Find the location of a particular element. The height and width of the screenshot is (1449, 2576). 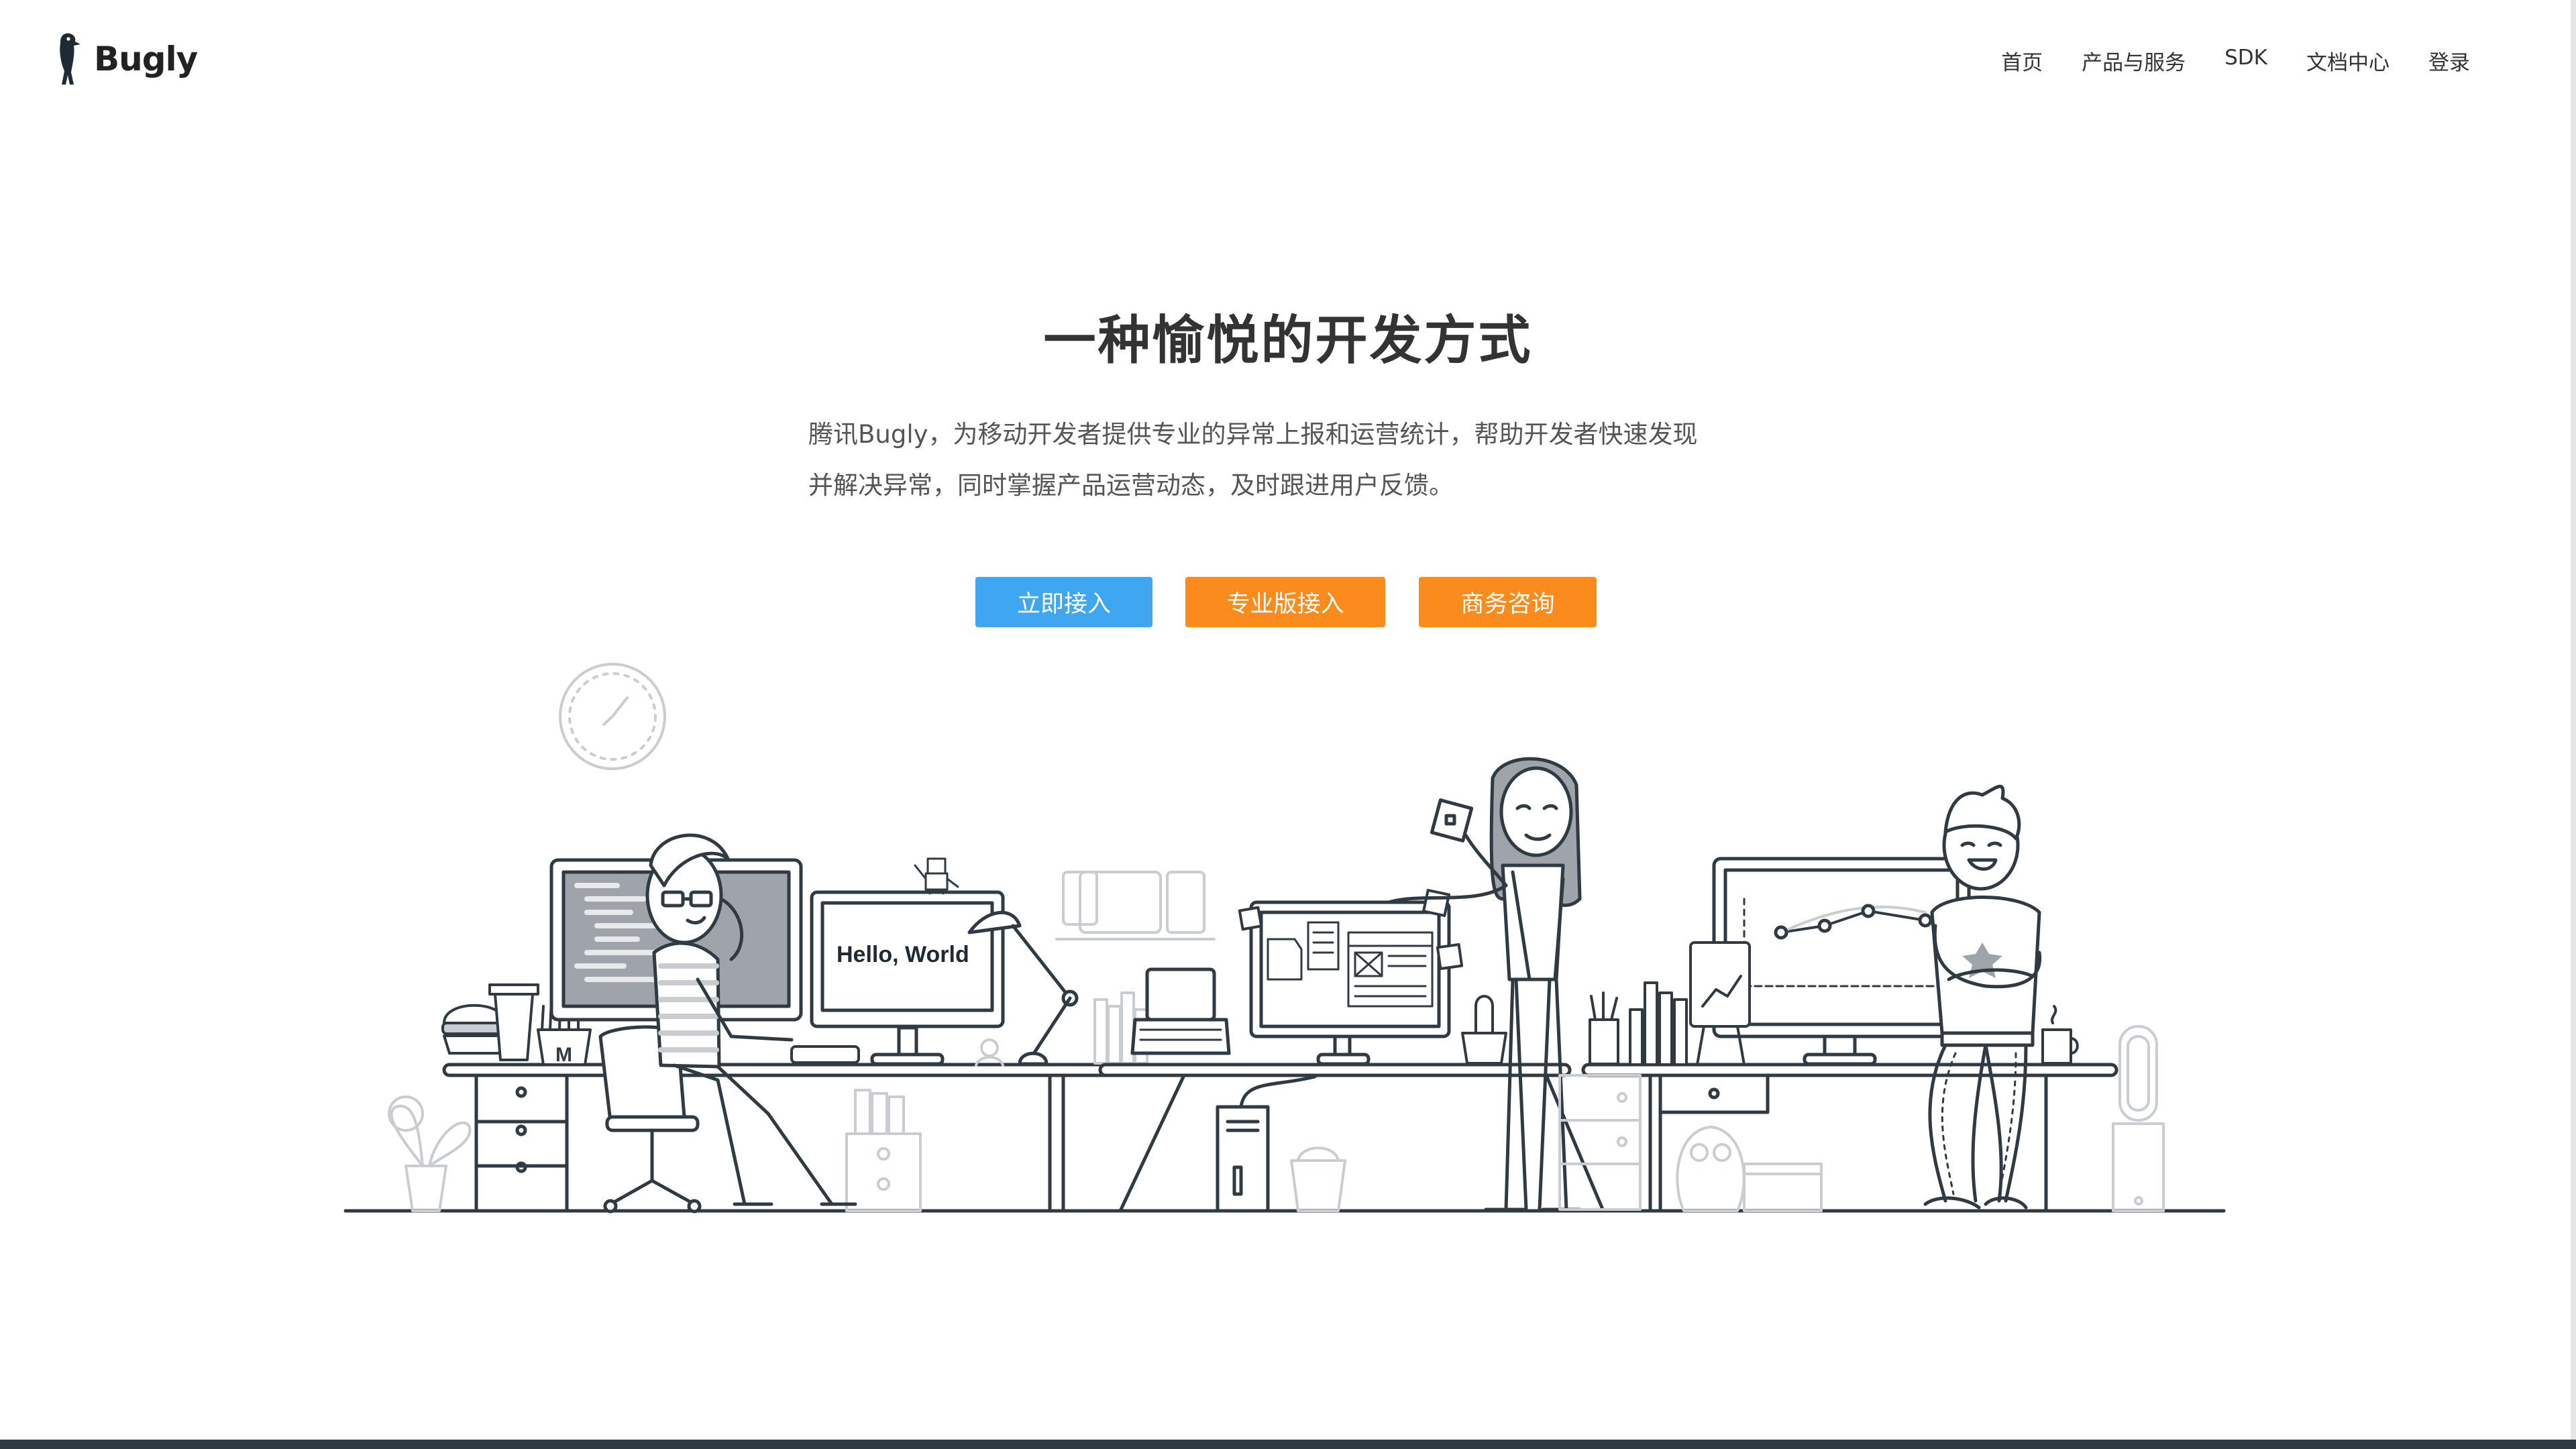

hero-desc-line-1: 腾讯Bugly，为移动开发者提供专业的异常上报和运营统计，帮助开发者快速发现 is located at coordinates (1253, 434).